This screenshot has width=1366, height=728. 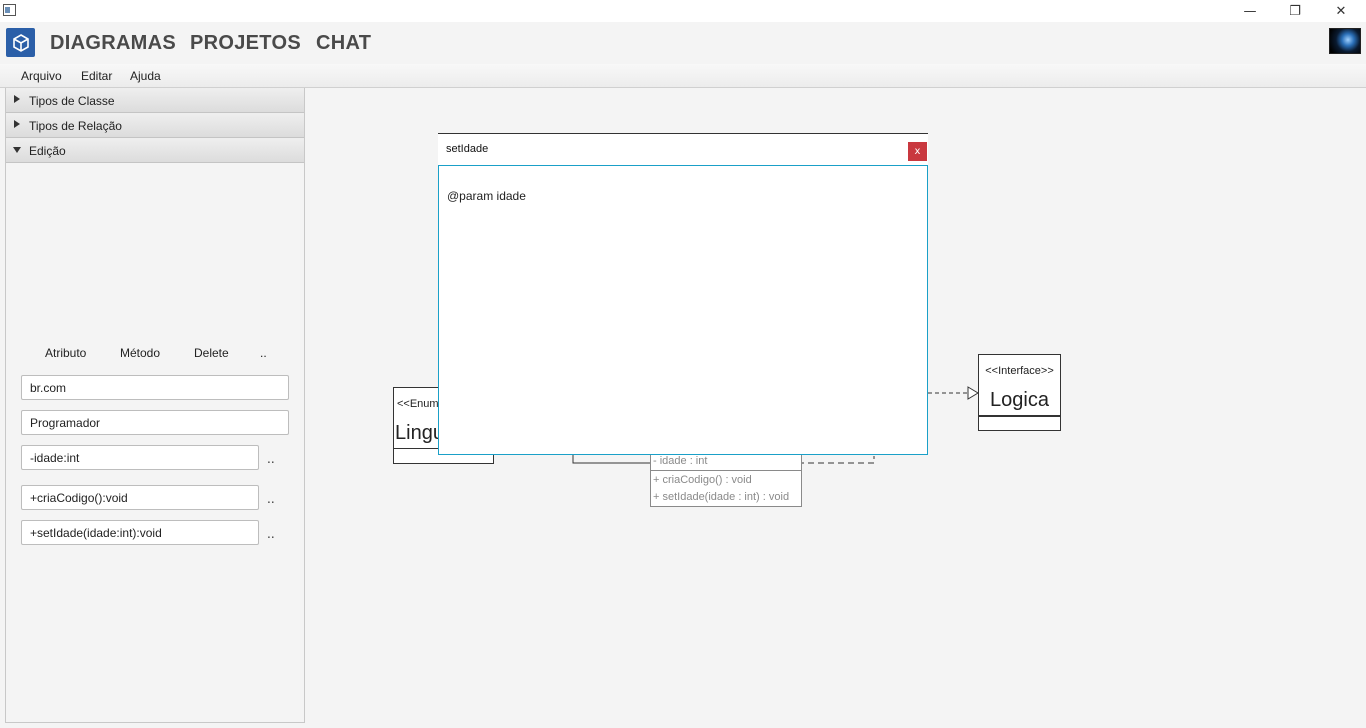 What do you see at coordinates (419, 433) in the screenshot?
I see `enum-name: Lingu` at bounding box center [419, 433].